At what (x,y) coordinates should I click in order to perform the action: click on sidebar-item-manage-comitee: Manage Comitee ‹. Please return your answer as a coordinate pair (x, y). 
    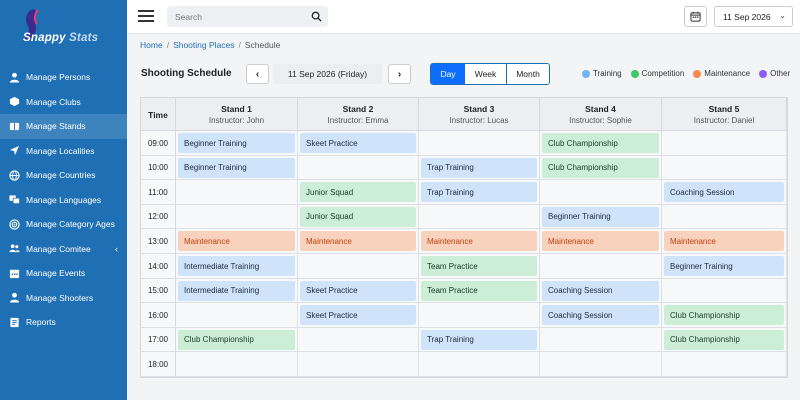
    Looking at the image, I should click on (63, 249).